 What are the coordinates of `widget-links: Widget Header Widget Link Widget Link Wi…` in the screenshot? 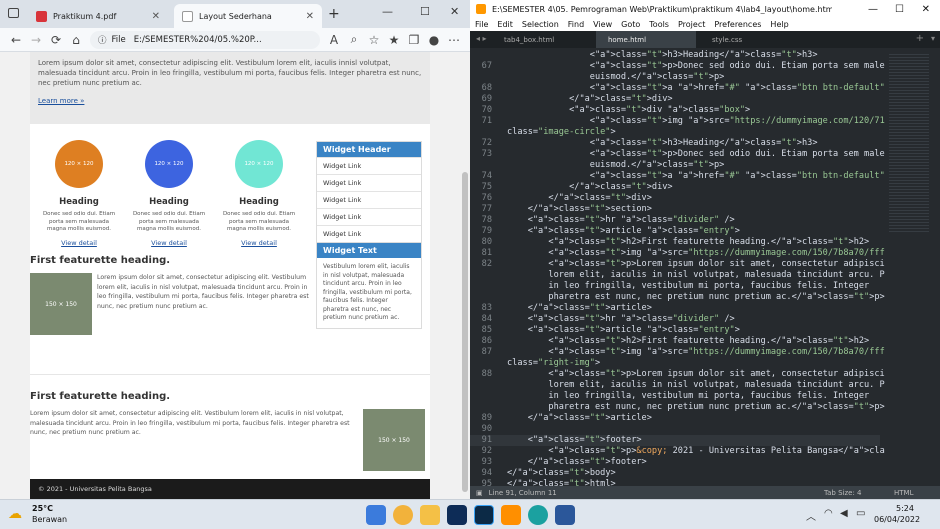 It's located at (369, 192).